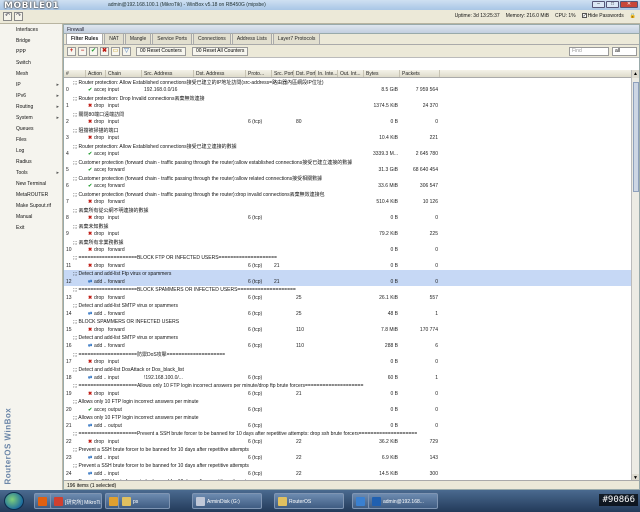  What do you see at coordinates (96, 73) in the screenshot?
I see `column-header: Action` at bounding box center [96, 73].